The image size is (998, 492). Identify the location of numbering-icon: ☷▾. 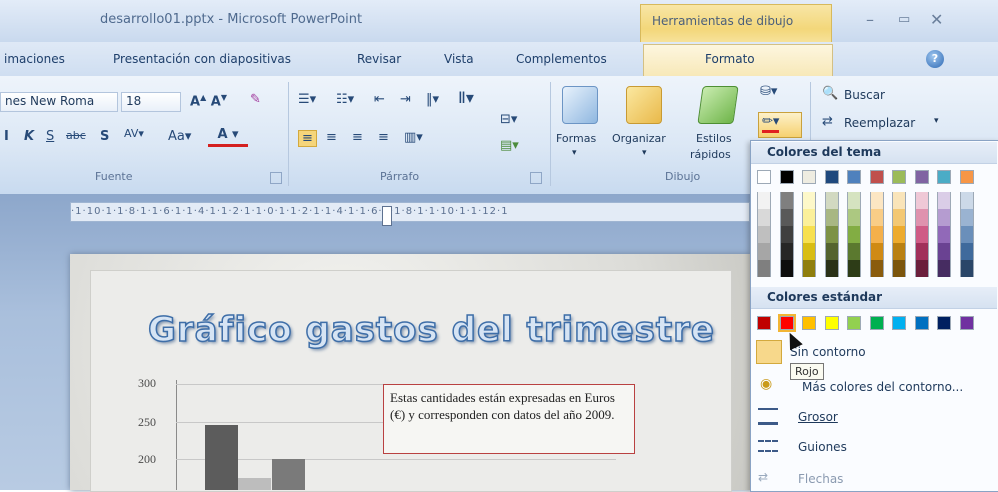
(345, 99).